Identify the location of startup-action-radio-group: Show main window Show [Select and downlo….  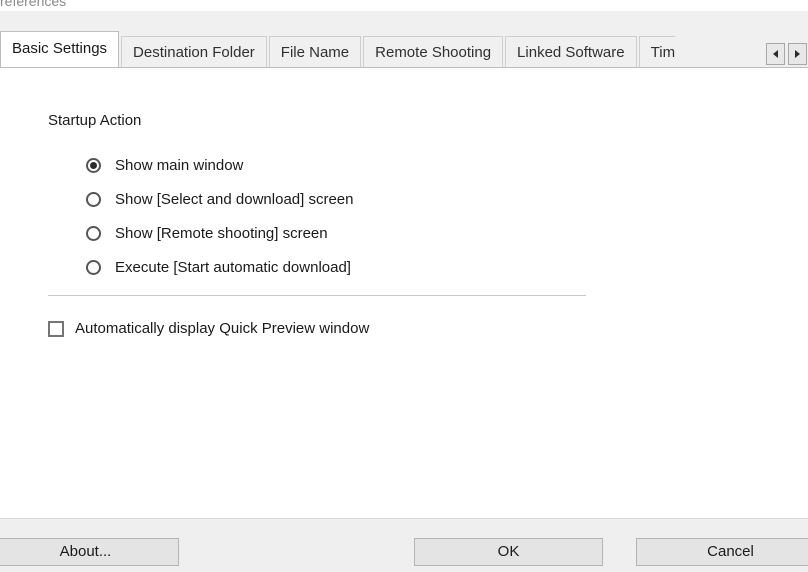
(219, 216).